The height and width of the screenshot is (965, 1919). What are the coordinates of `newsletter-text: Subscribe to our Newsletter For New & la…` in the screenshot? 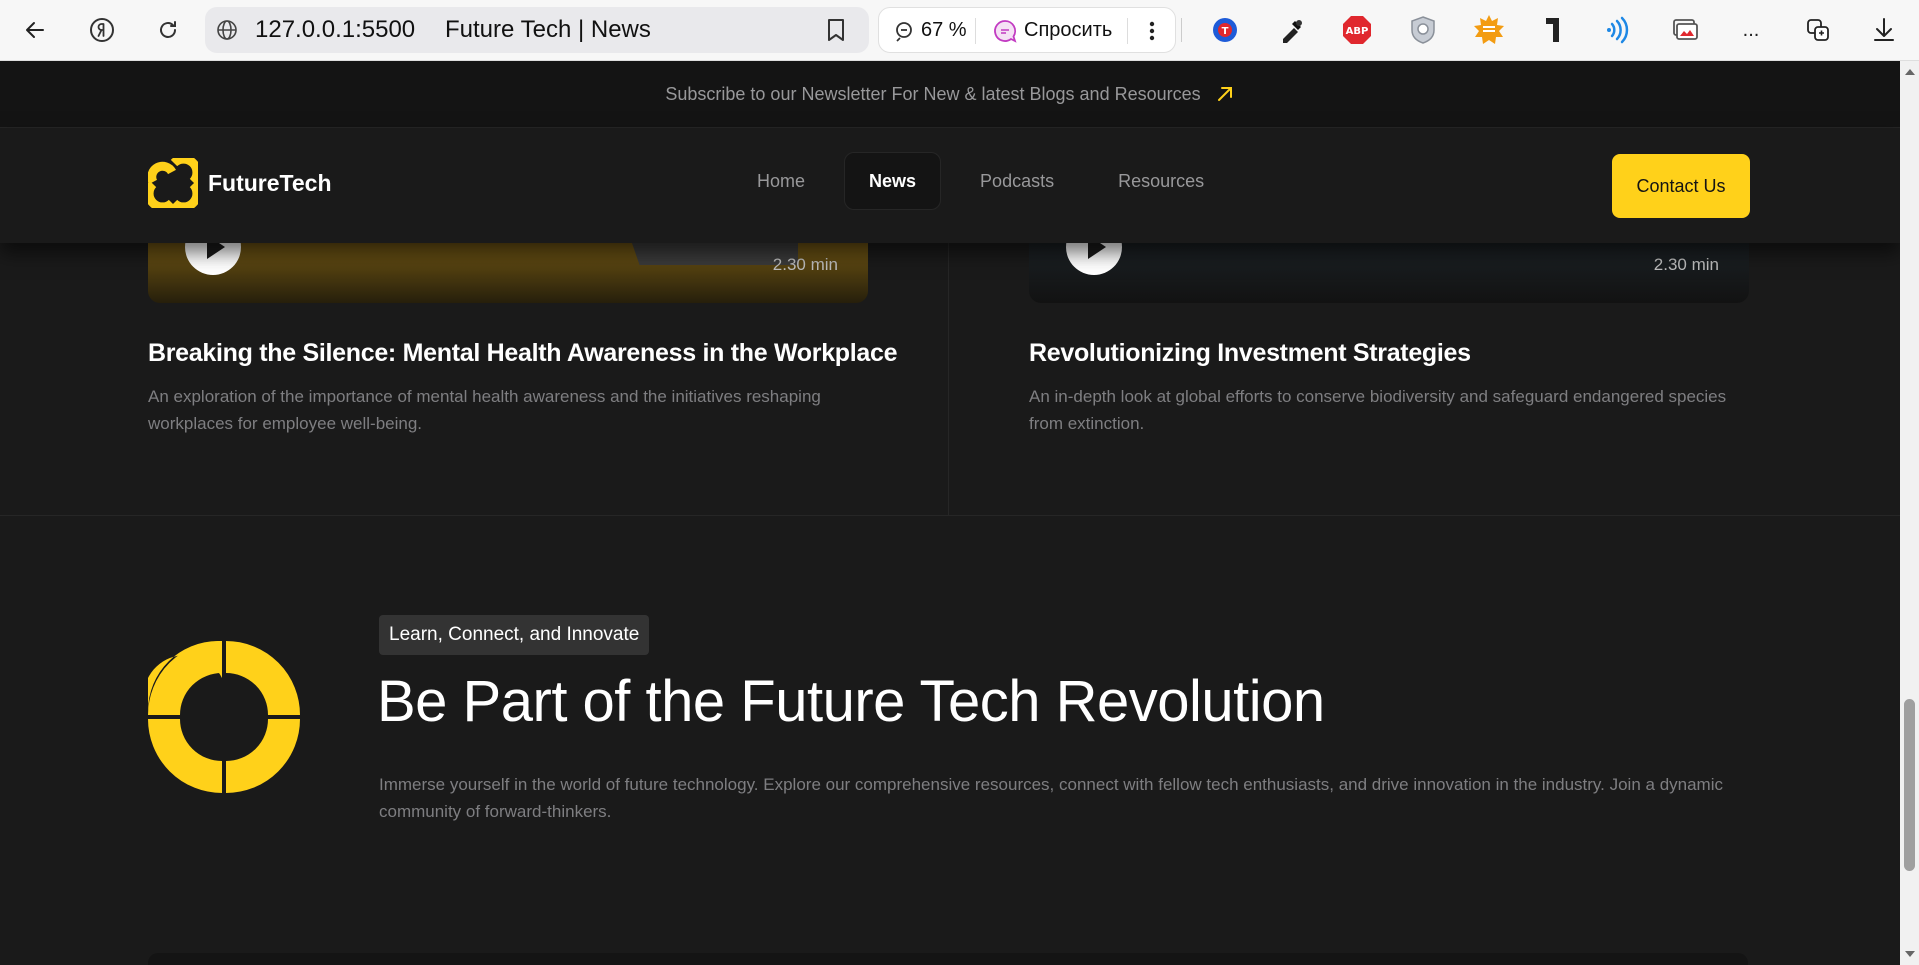 It's located at (932, 94).